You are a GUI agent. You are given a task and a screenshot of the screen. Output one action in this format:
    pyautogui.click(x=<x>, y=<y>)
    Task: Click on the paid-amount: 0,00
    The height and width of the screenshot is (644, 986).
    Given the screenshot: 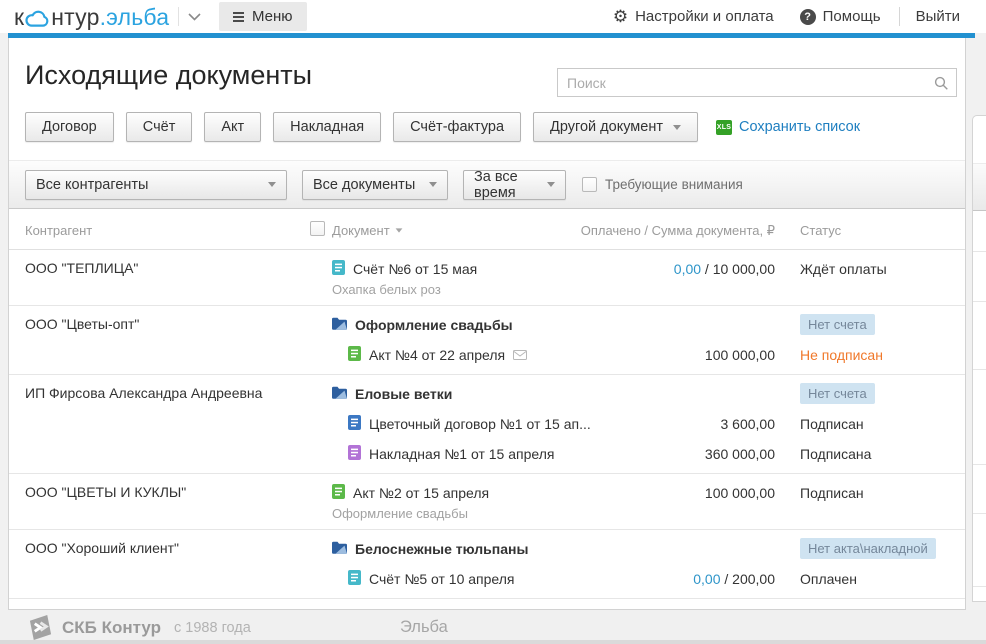 What is the action you would take?
    pyautogui.click(x=707, y=579)
    